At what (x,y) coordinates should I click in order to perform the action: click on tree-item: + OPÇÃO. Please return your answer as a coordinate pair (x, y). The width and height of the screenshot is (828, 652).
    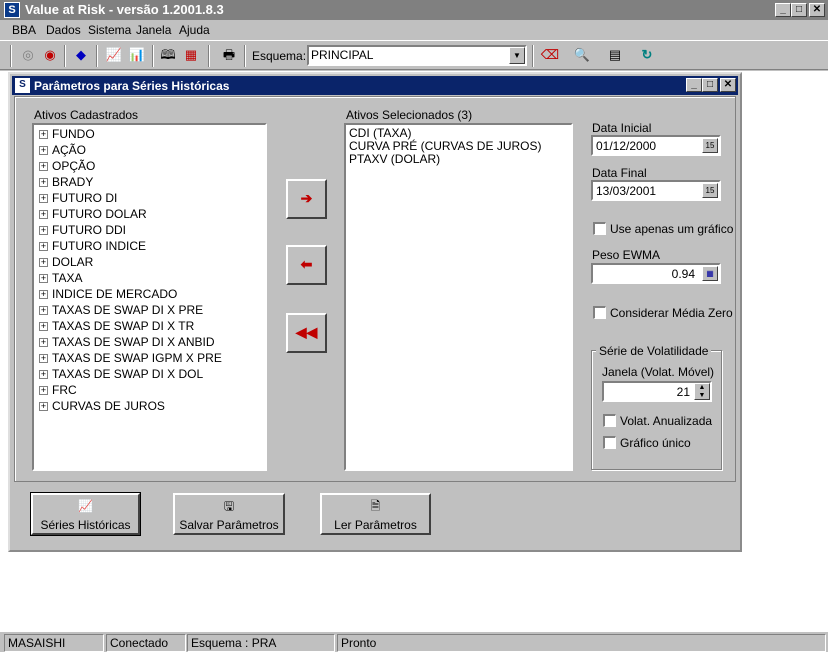
    Looking at the image, I should click on (67, 167).